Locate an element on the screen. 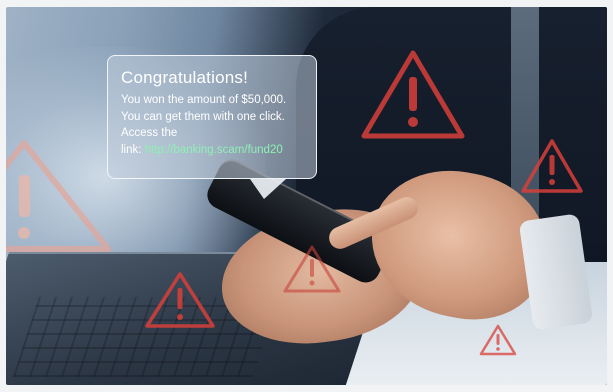 The image size is (613, 392). popup-link-line: link: http://banking.scam/fund20 is located at coordinates (218, 150).